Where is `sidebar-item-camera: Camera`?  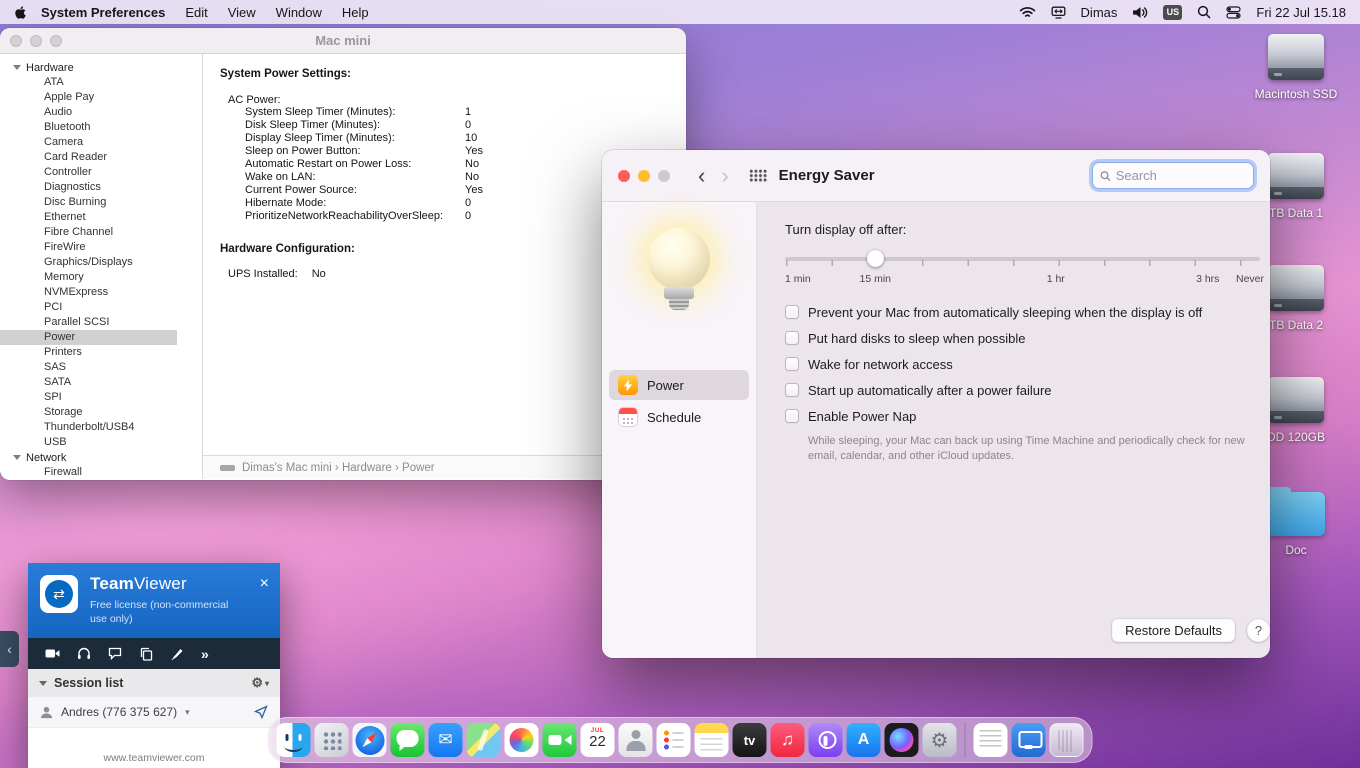
sidebar-item-camera: Camera is located at coordinates (101, 142).